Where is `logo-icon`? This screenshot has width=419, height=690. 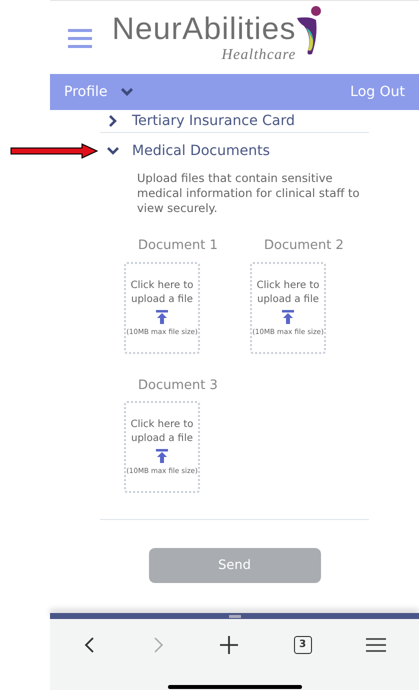
logo-icon is located at coordinates (309, 32).